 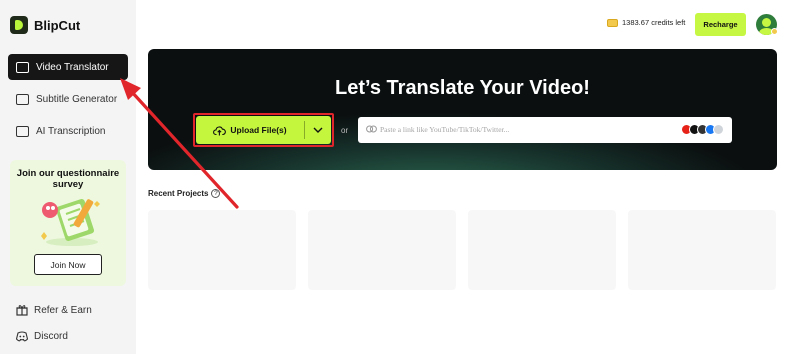 I want to click on refer-earn-label: Refer & Earn, so click(x=63, y=310).